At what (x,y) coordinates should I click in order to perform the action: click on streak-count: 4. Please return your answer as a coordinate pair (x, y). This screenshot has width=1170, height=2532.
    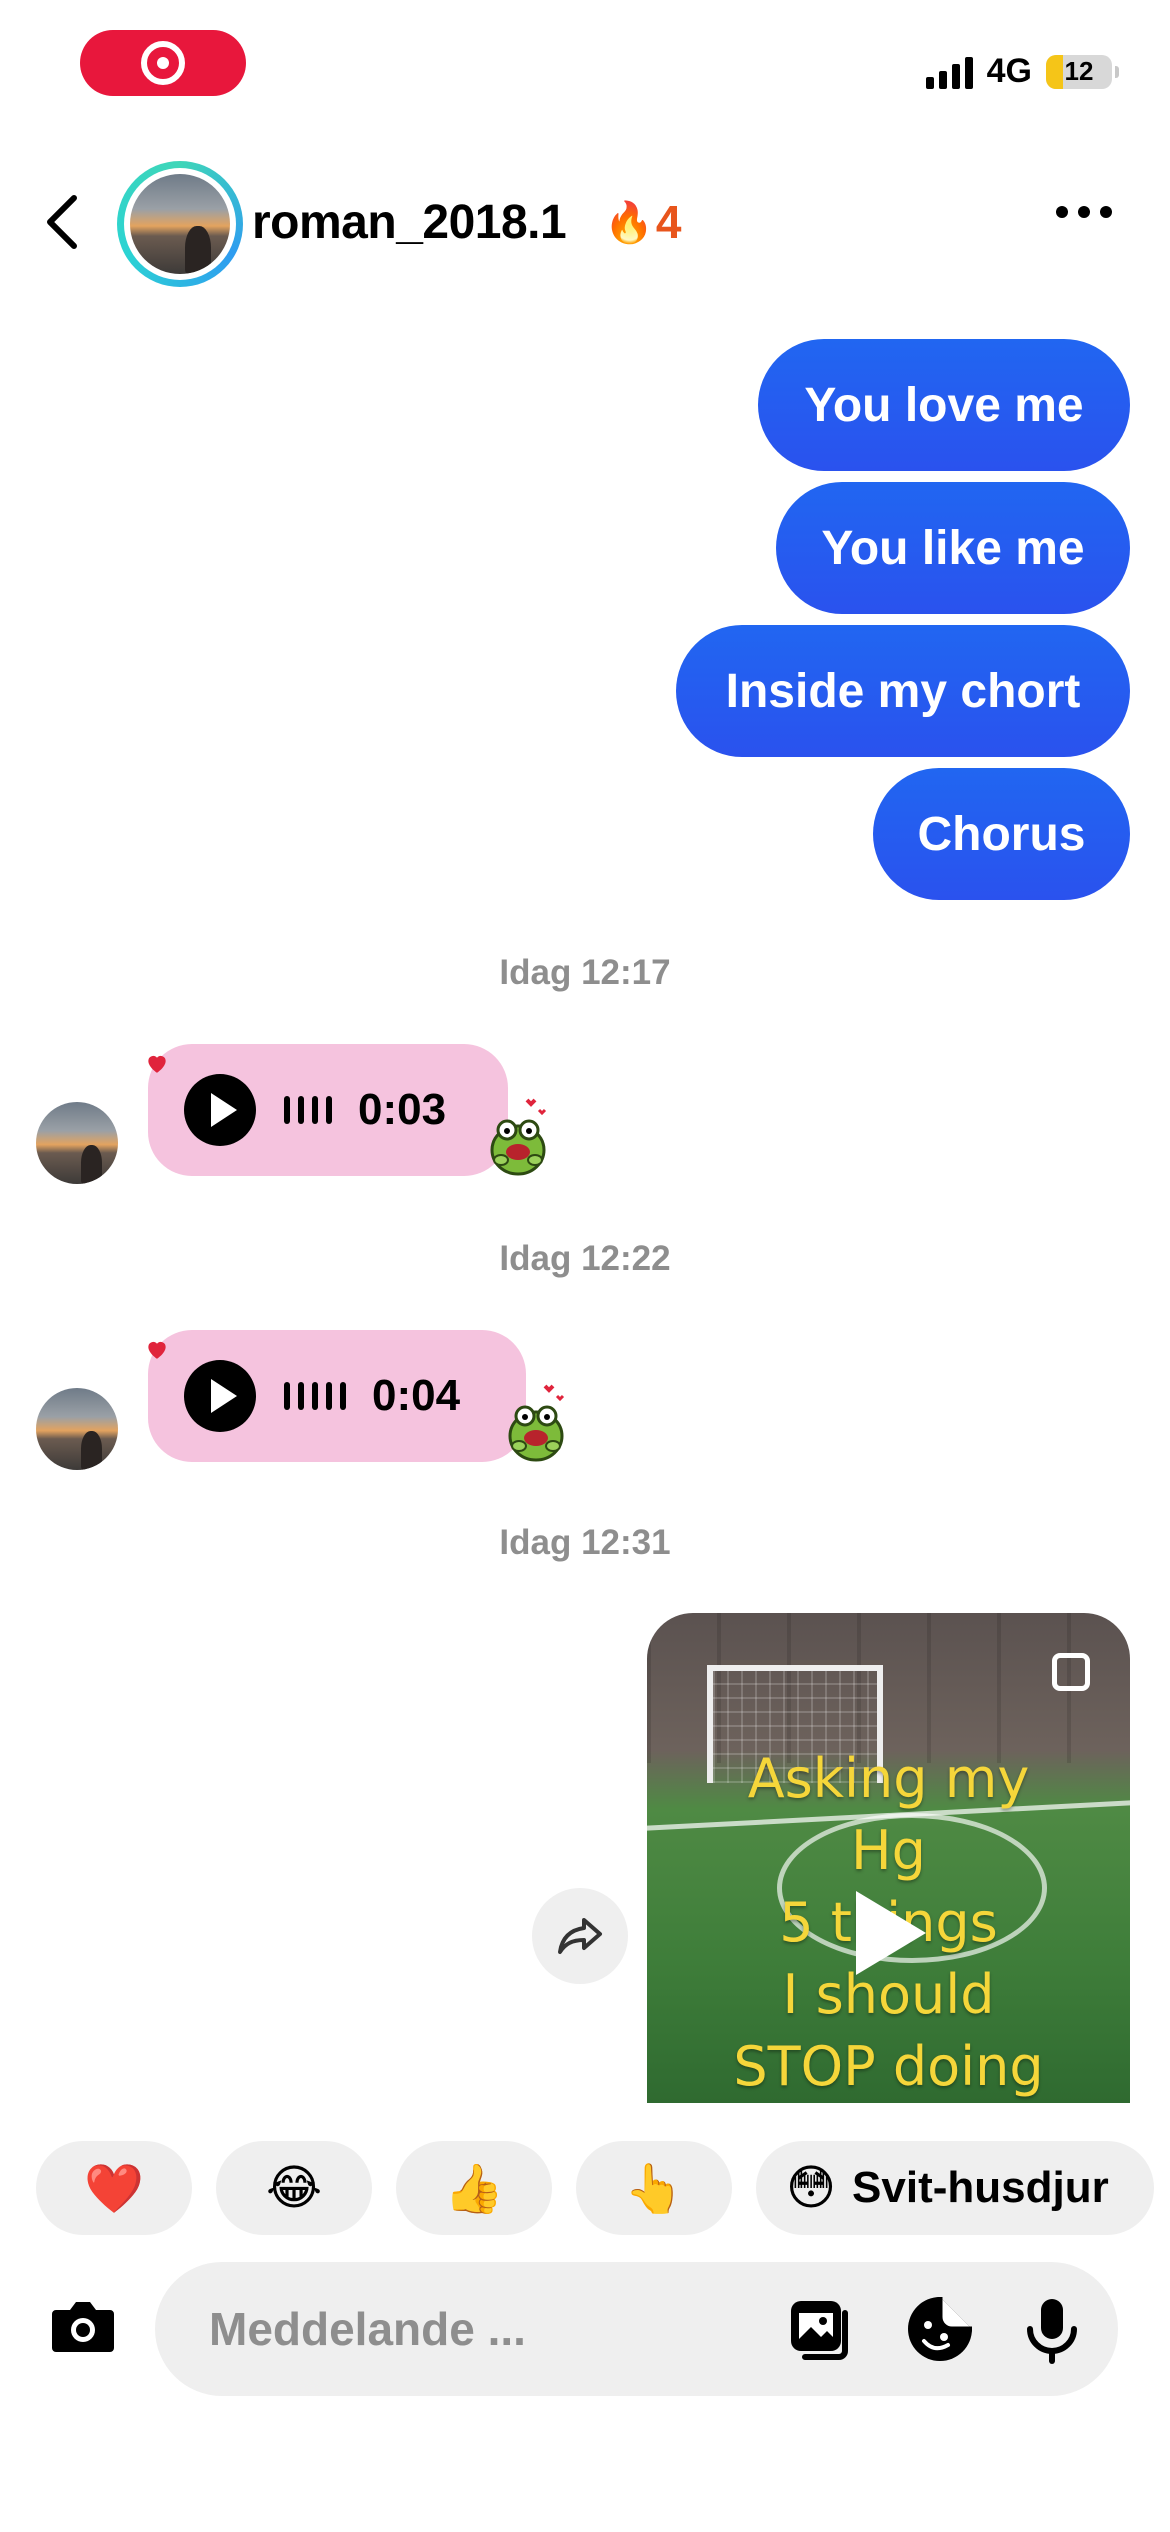
    Looking at the image, I should click on (668, 222).